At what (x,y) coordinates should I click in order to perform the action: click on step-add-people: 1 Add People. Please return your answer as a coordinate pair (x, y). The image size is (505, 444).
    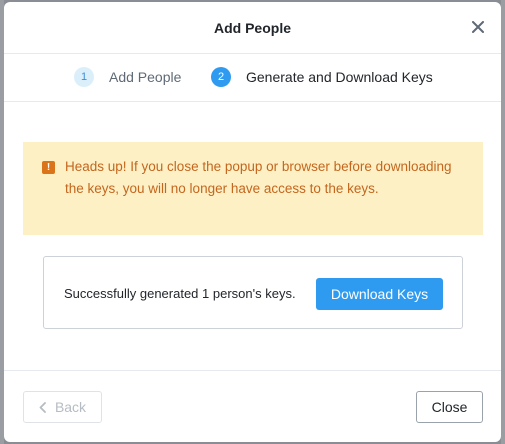
    Looking at the image, I should click on (127, 77).